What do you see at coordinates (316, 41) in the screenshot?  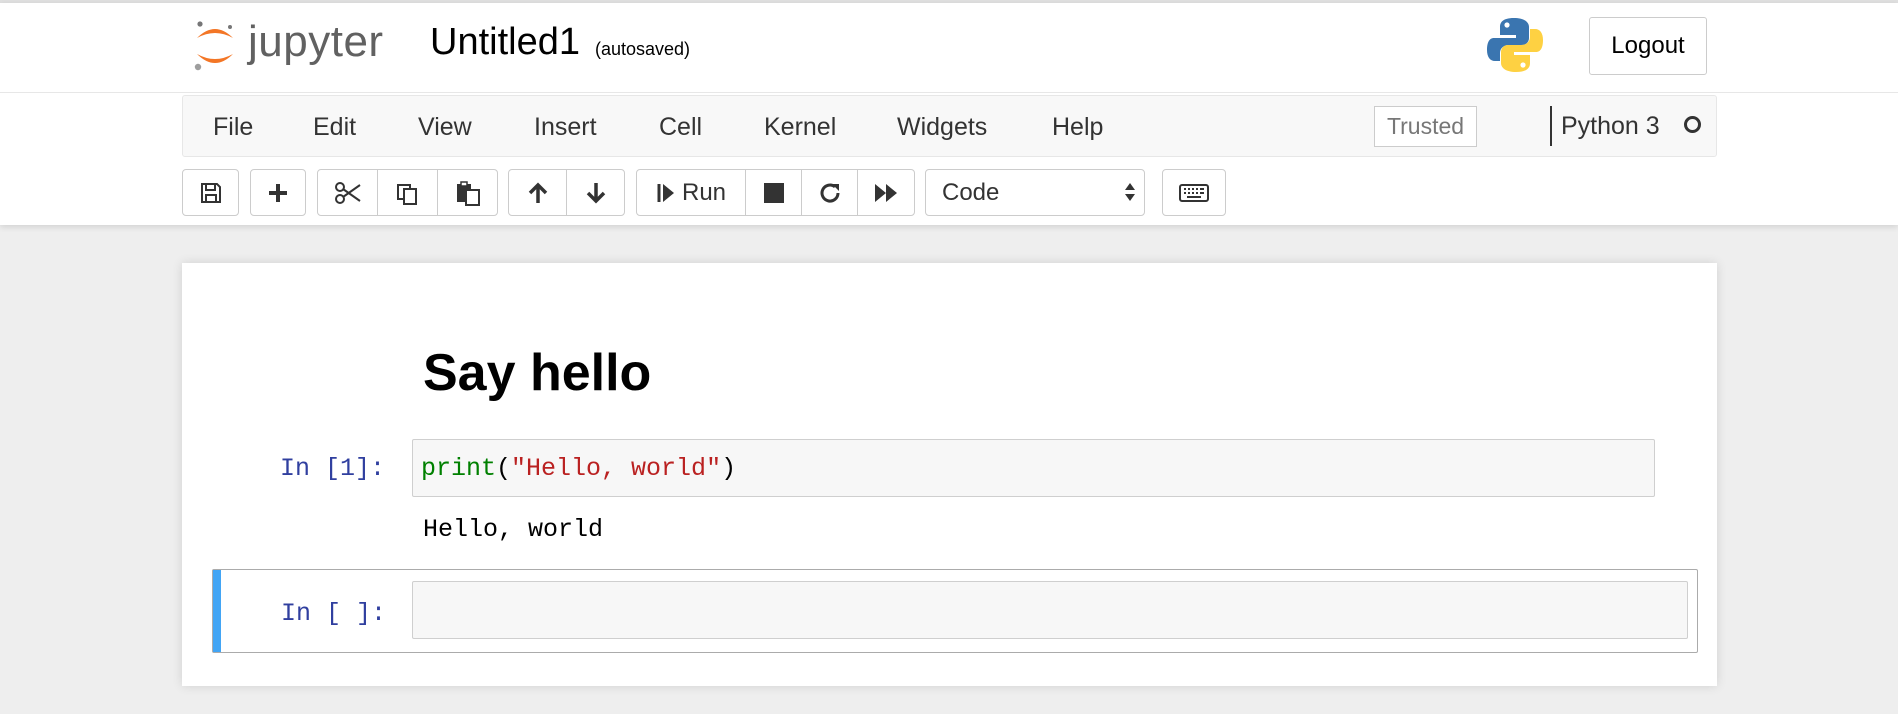 I see `jupyter-logo-text: jupyter` at bounding box center [316, 41].